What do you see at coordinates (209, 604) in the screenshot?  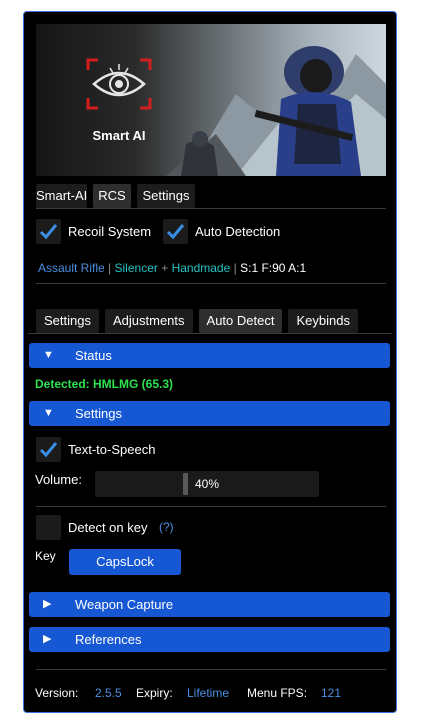 I see `weapon-capture-header: ▶ Weapon Capture` at bounding box center [209, 604].